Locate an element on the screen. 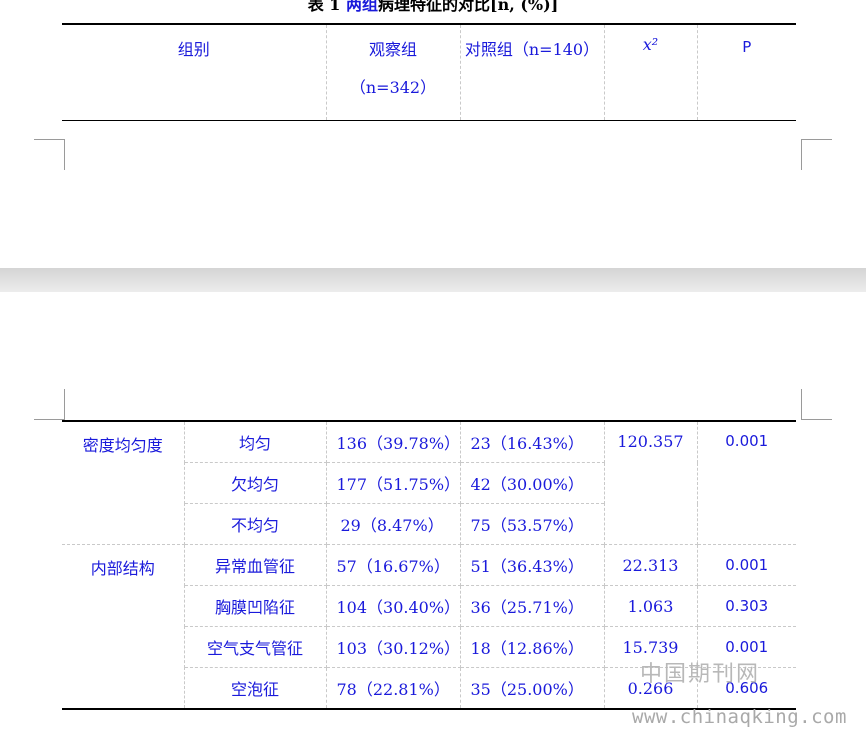  group-cell: 密度均匀度 is located at coordinates (123, 483).